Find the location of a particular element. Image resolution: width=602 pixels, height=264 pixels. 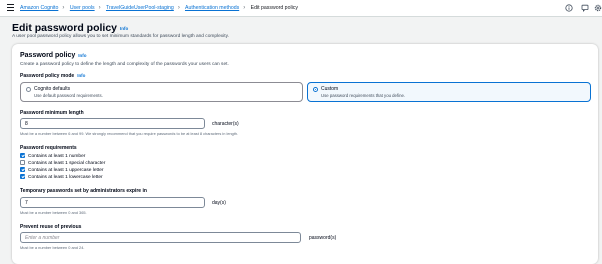

panel-title: Password policy Info is located at coordinates (53, 55).